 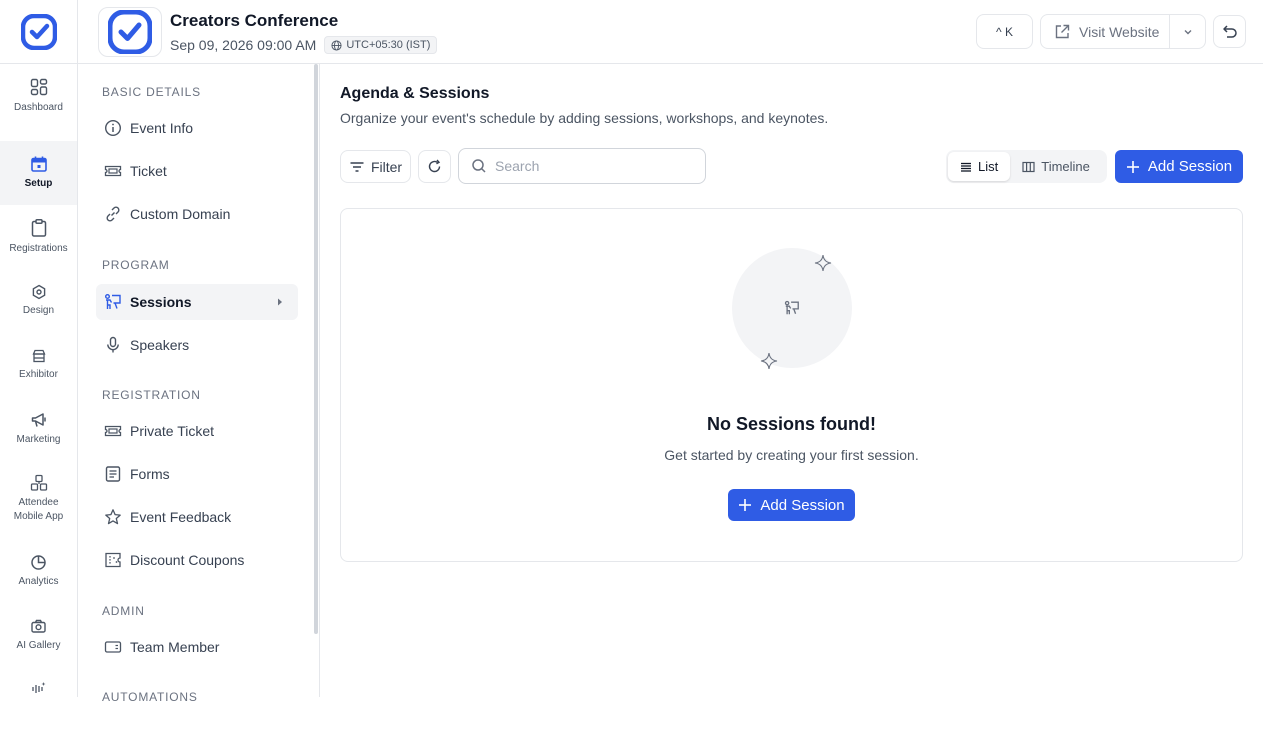 What do you see at coordinates (187, 560) in the screenshot?
I see `sidebar-item-label: Discount Coupons` at bounding box center [187, 560].